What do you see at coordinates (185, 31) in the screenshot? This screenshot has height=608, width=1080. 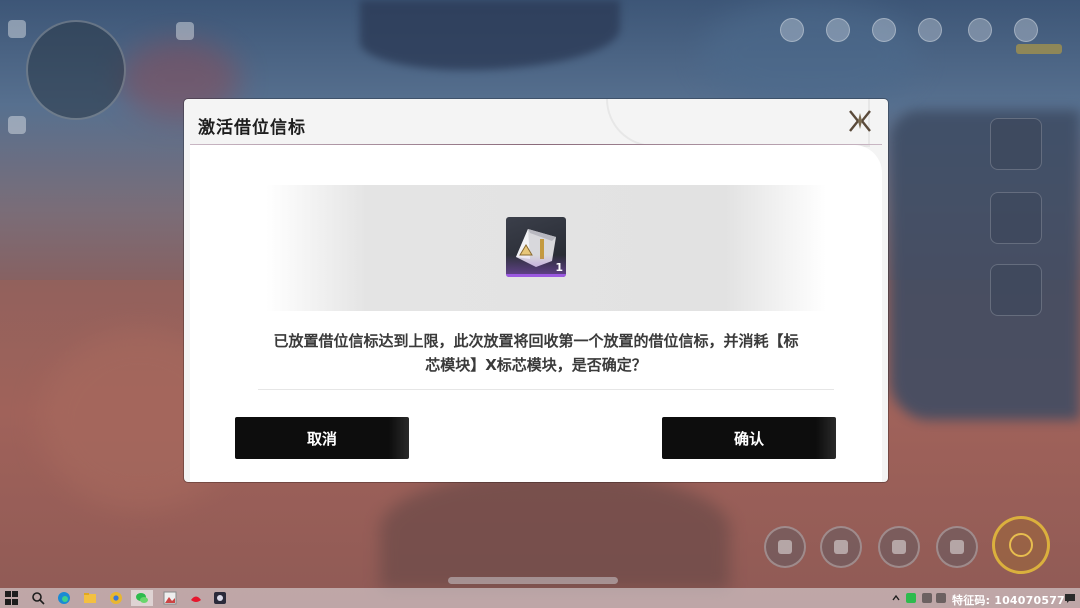 I see `chat-icon` at bounding box center [185, 31].